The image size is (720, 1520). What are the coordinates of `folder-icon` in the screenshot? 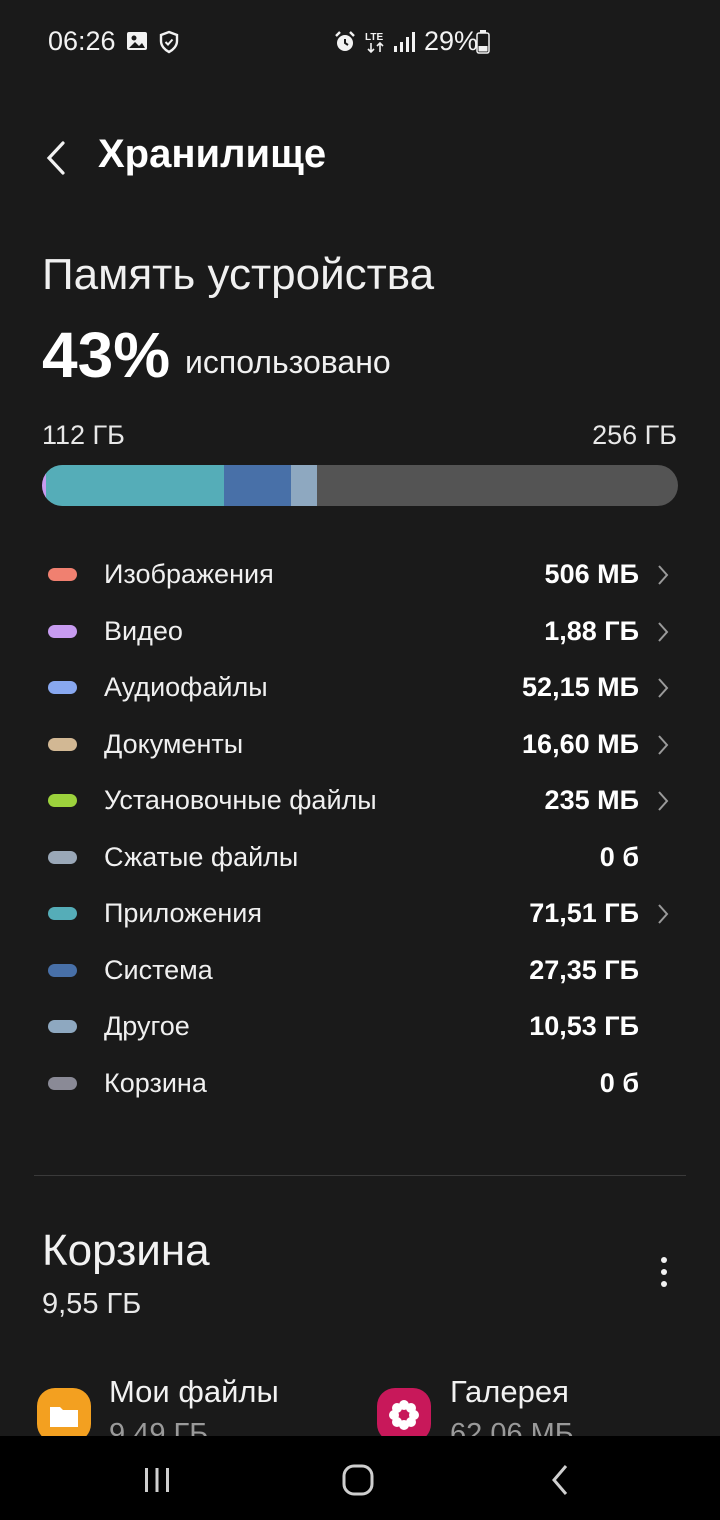 It's located at (64, 1412).